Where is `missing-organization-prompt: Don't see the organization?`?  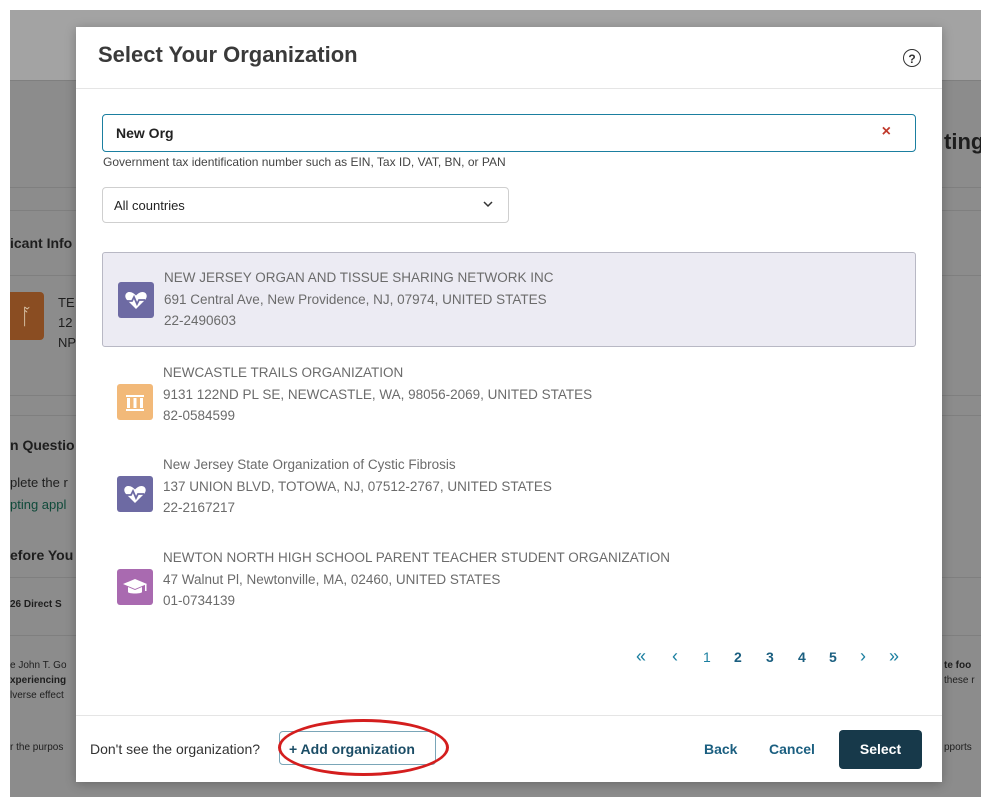 missing-organization-prompt: Don't see the organization? is located at coordinates (175, 749).